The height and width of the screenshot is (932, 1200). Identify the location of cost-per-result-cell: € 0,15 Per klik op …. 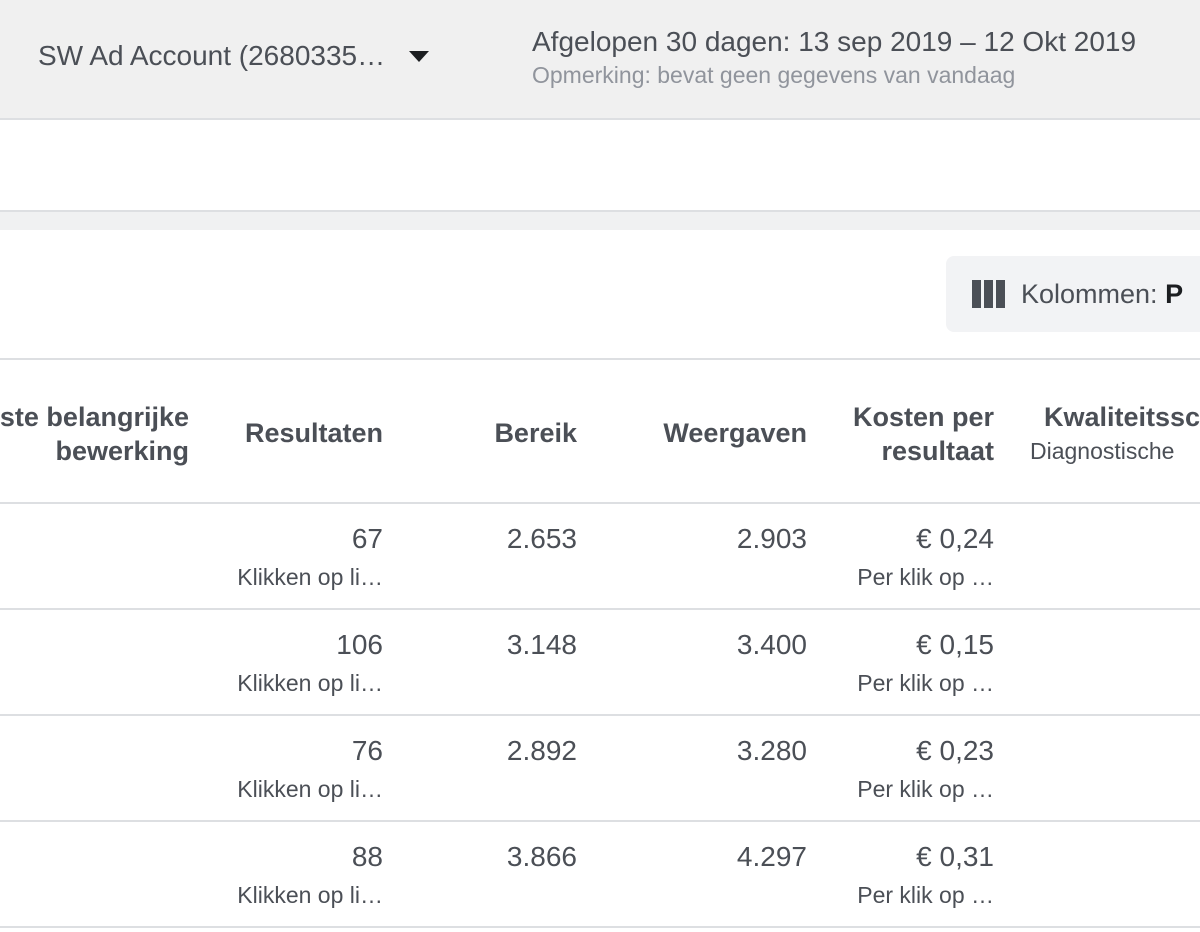
(925, 662).